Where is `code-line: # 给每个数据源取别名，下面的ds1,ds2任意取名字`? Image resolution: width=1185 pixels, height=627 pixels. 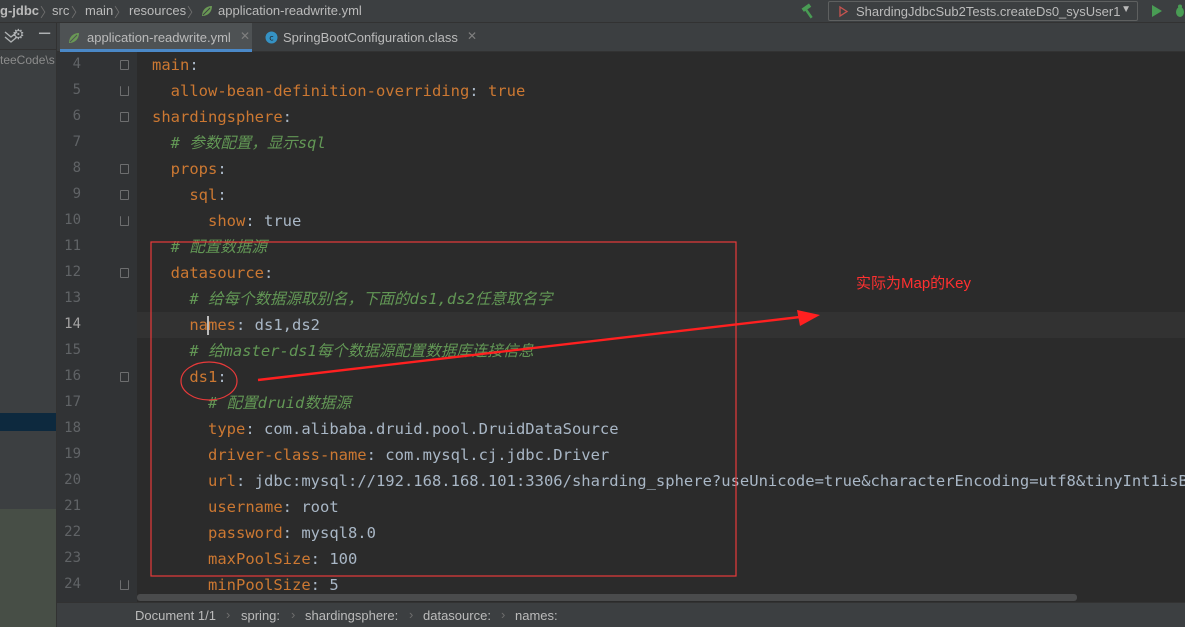 code-line: # 给每个数据源取别名，下面的ds1,ds2任意取名字 is located at coordinates (344, 299).